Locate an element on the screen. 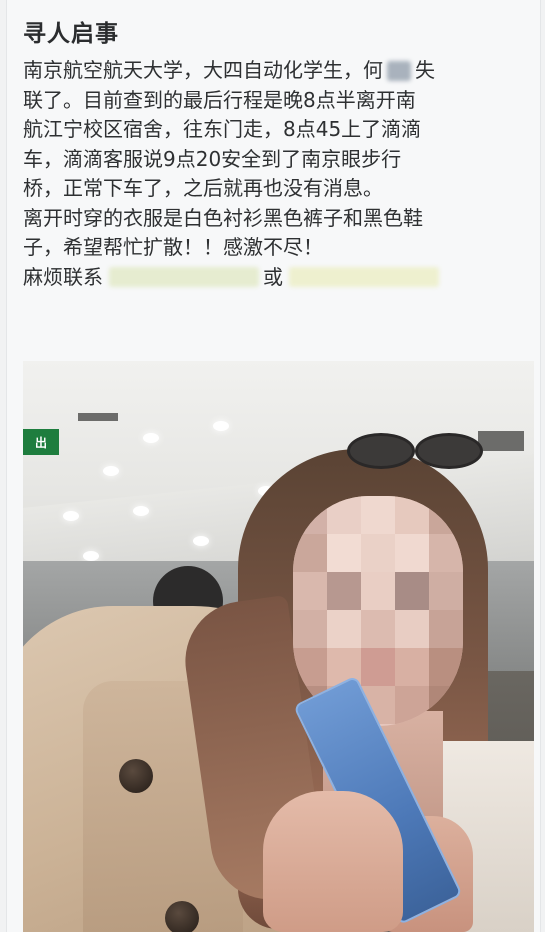 The height and width of the screenshot is (932, 545). body-text-segment: 麻烦联系 is located at coordinates (63, 276).